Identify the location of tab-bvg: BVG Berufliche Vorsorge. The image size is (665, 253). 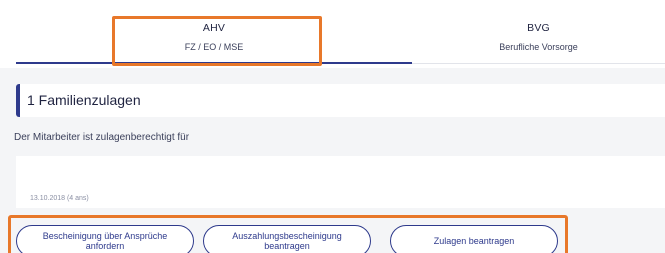
(538, 32).